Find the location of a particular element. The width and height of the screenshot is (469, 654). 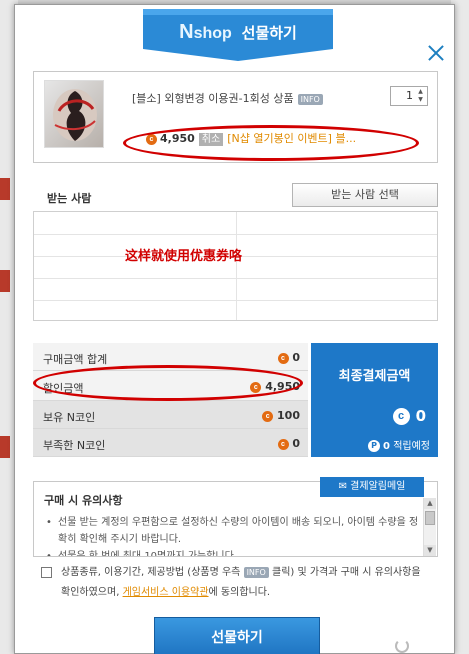

quantity-value: 1 is located at coordinates (409, 95).